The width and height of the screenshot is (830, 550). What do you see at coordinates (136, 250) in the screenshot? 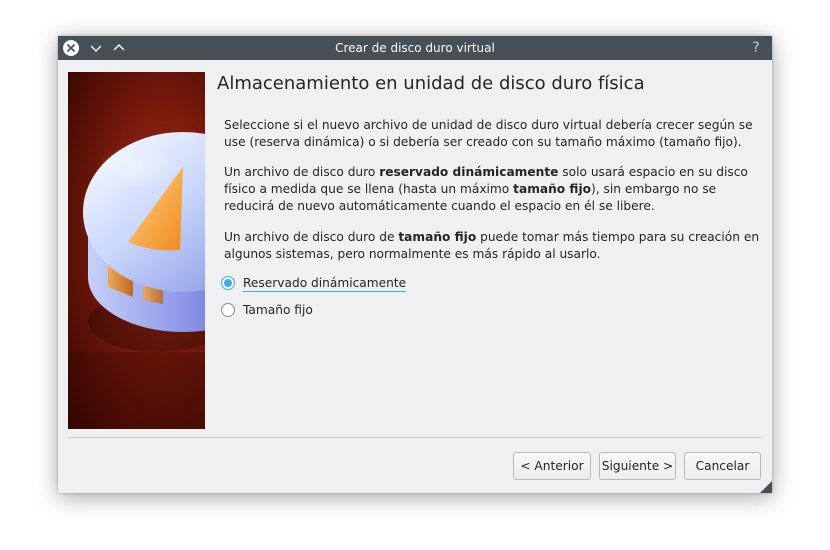
I see `wizard-banner-image` at bounding box center [136, 250].